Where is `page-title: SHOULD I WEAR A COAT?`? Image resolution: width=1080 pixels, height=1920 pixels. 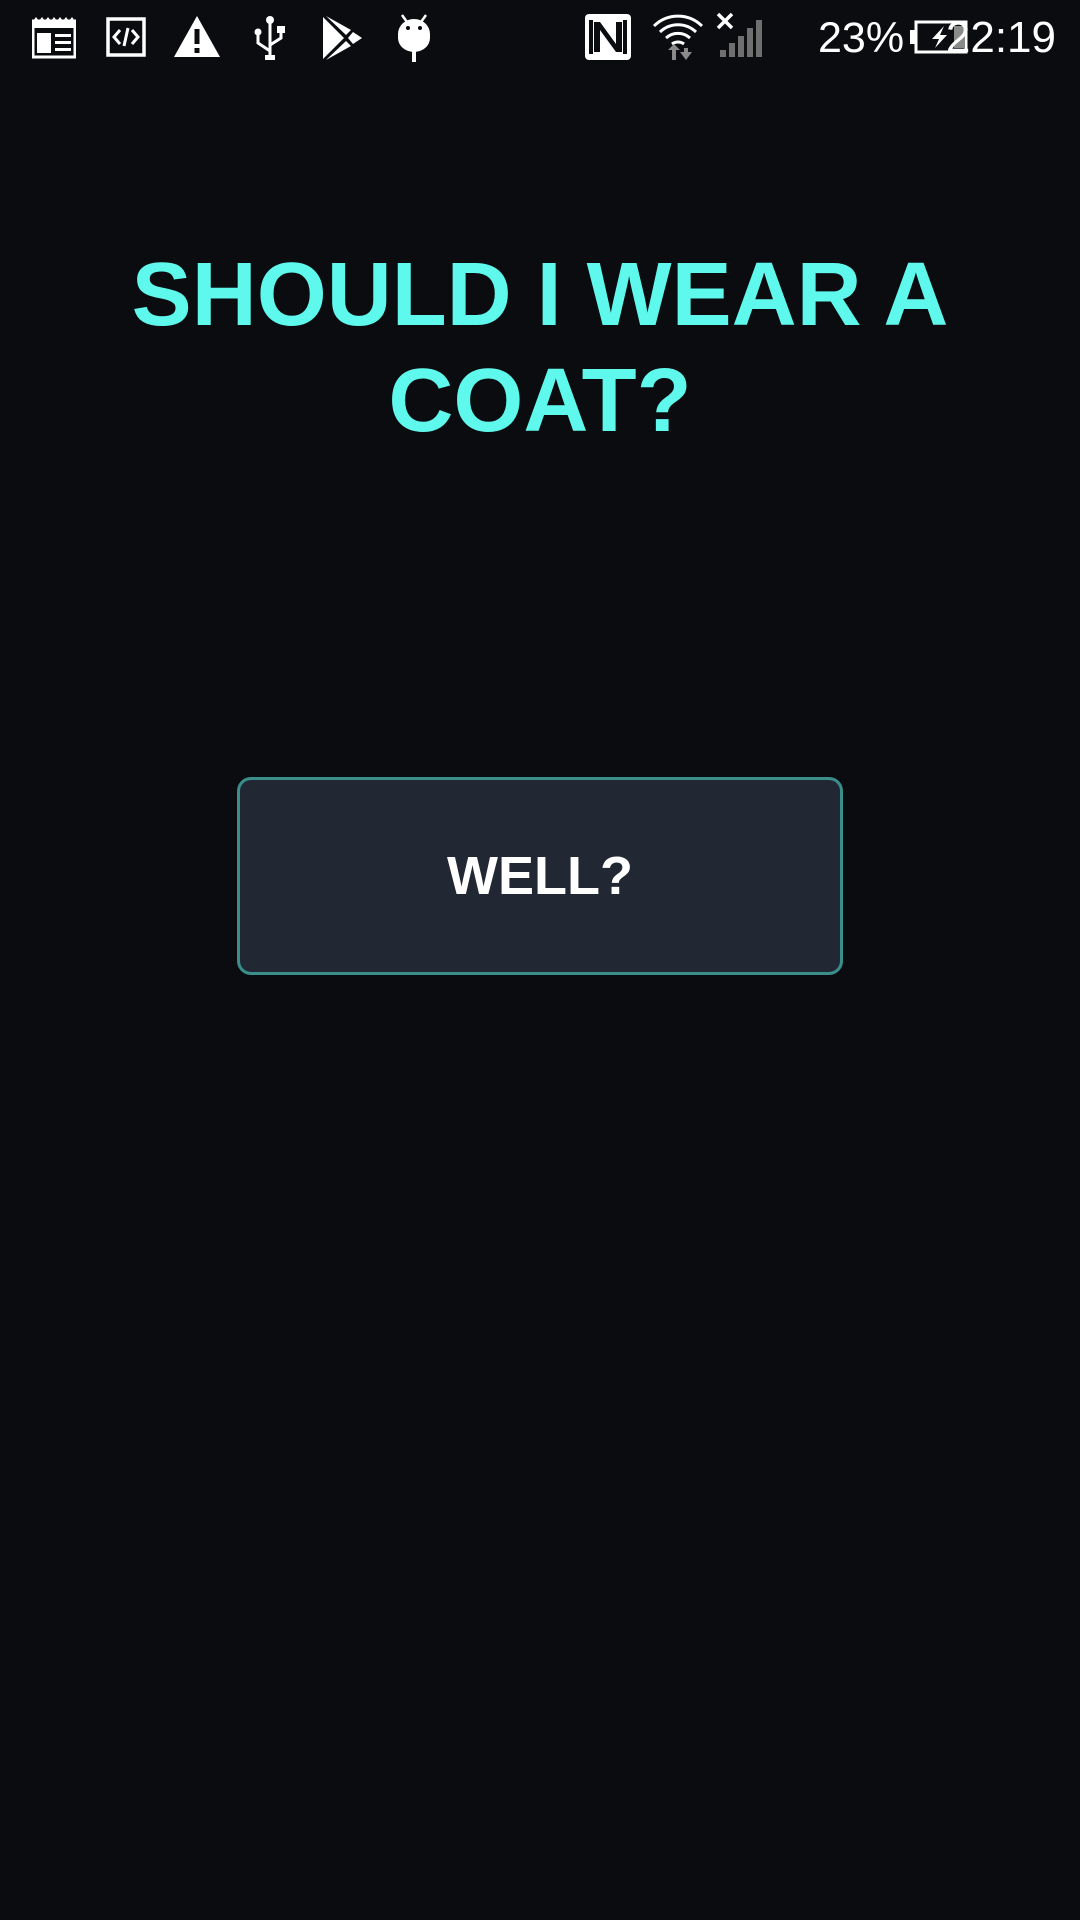 page-title: SHOULD I WEAR A COAT? is located at coordinates (540, 348).